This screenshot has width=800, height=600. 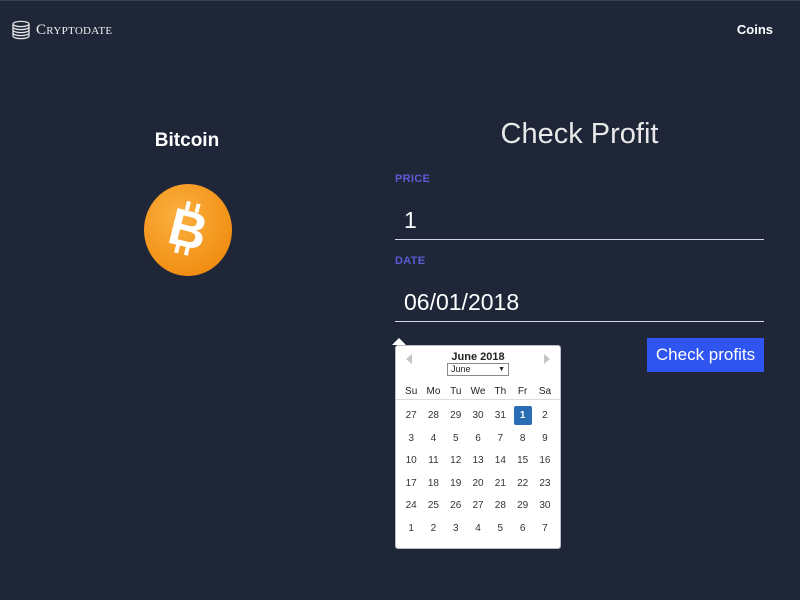 I want to click on day-cell: 1, so click(x=411, y=528).